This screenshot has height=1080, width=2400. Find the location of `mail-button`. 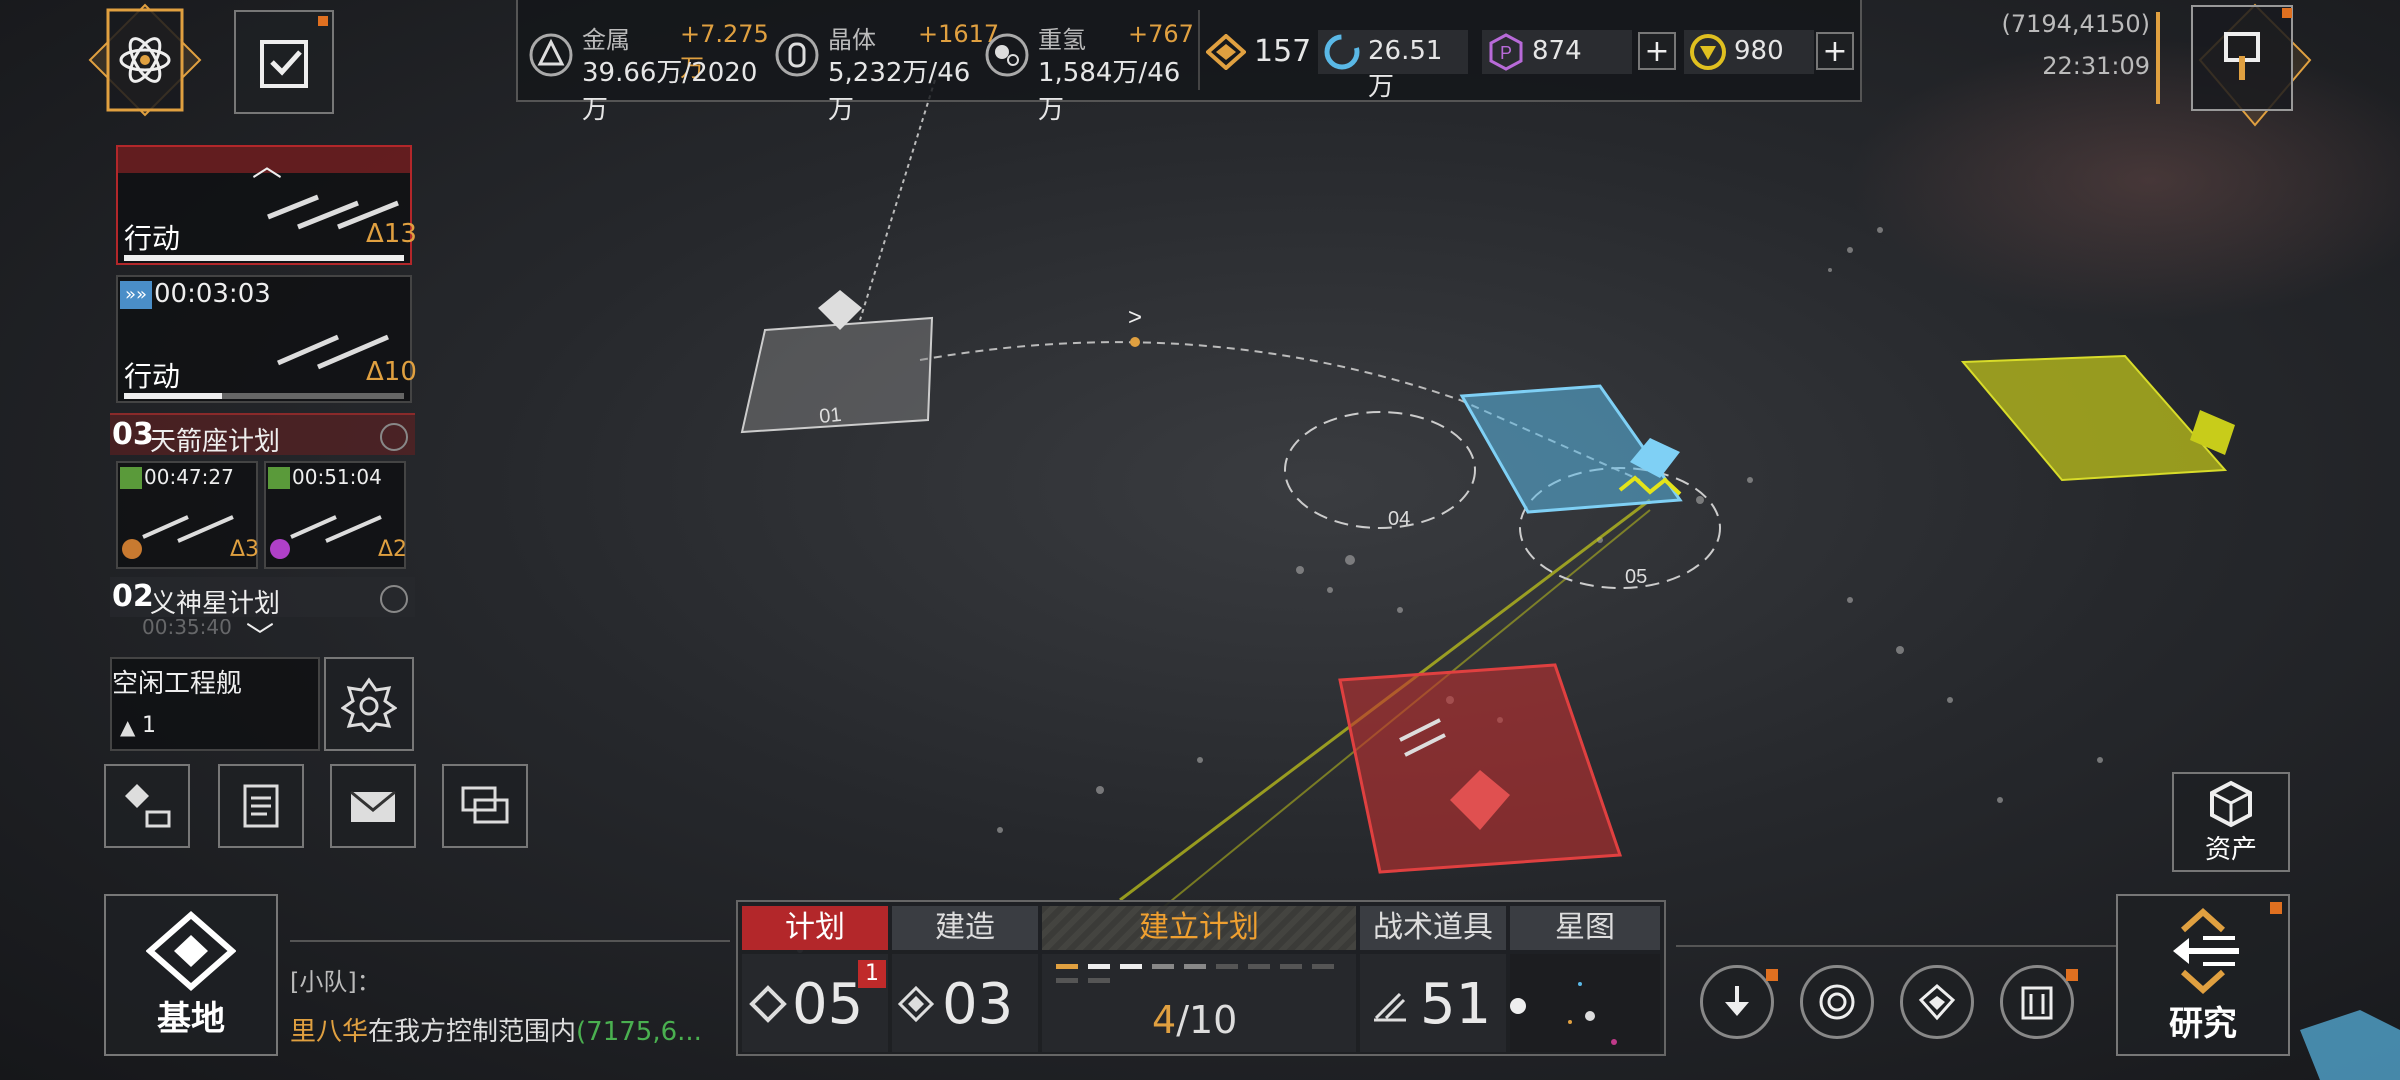

mail-button is located at coordinates (373, 806).